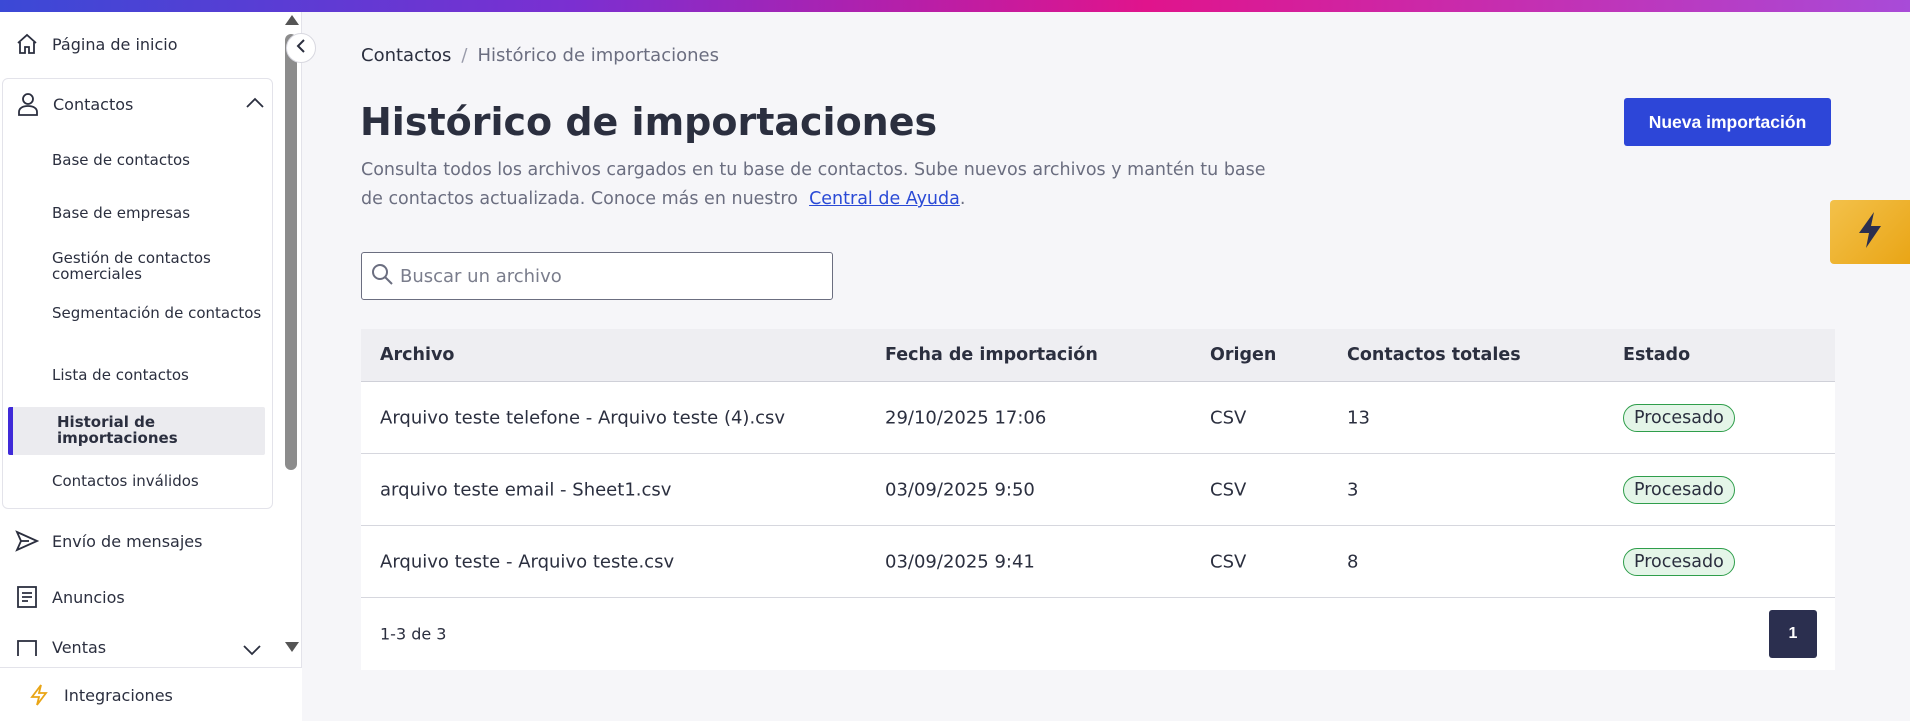  Describe the element at coordinates (27, 597) in the screenshot. I see `document-icon` at that location.